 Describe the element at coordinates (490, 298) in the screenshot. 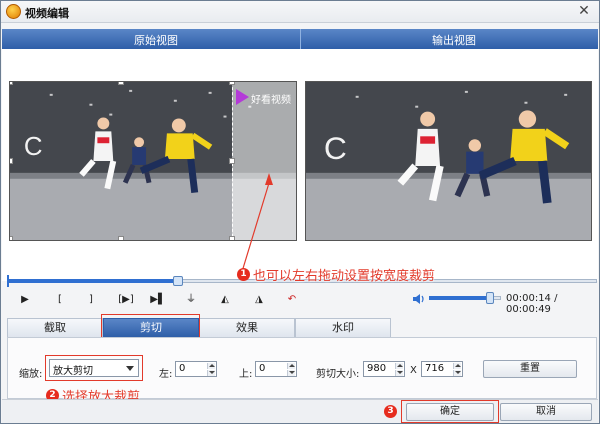

I see `volume-thumb` at that location.